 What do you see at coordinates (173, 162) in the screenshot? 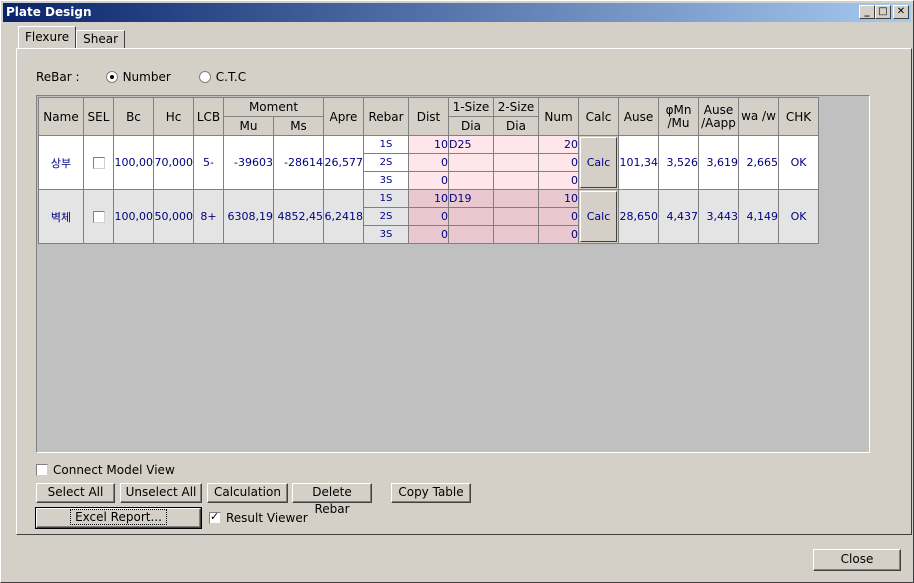
I see `row-hc: 70,000` at bounding box center [173, 162].